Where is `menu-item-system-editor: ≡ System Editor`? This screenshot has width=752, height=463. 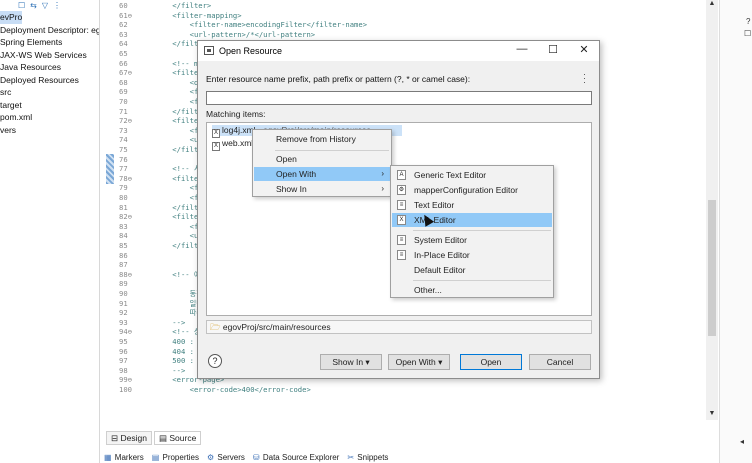 menu-item-system-editor: ≡ System Editor is located at coordinates (472, 240).